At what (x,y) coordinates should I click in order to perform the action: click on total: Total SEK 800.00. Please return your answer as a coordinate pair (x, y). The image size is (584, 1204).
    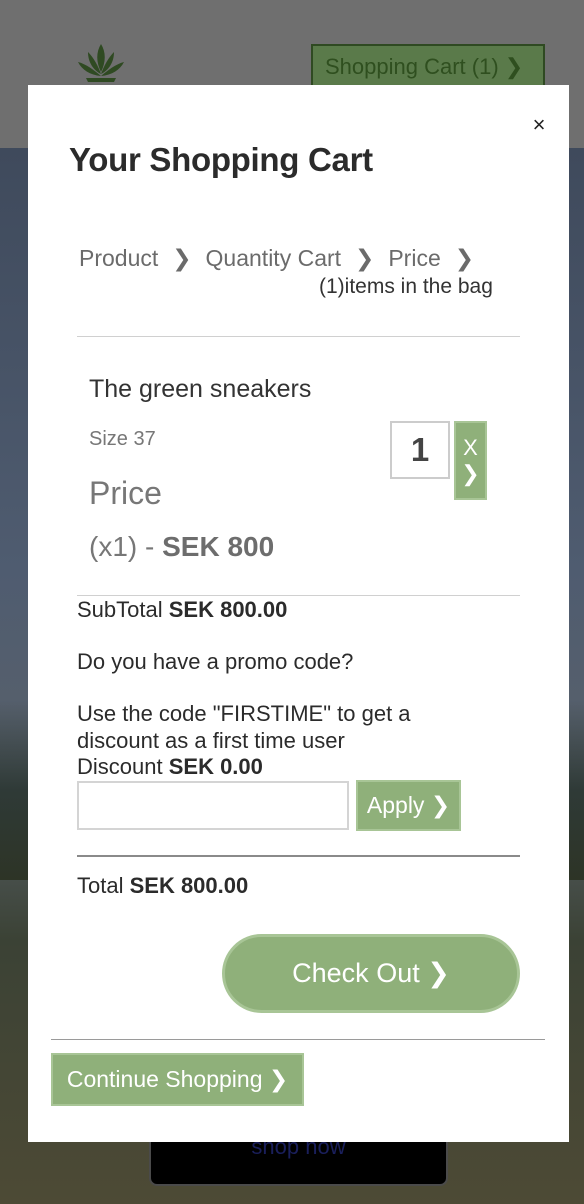
    Looking at the image, I should click on (162, 886).